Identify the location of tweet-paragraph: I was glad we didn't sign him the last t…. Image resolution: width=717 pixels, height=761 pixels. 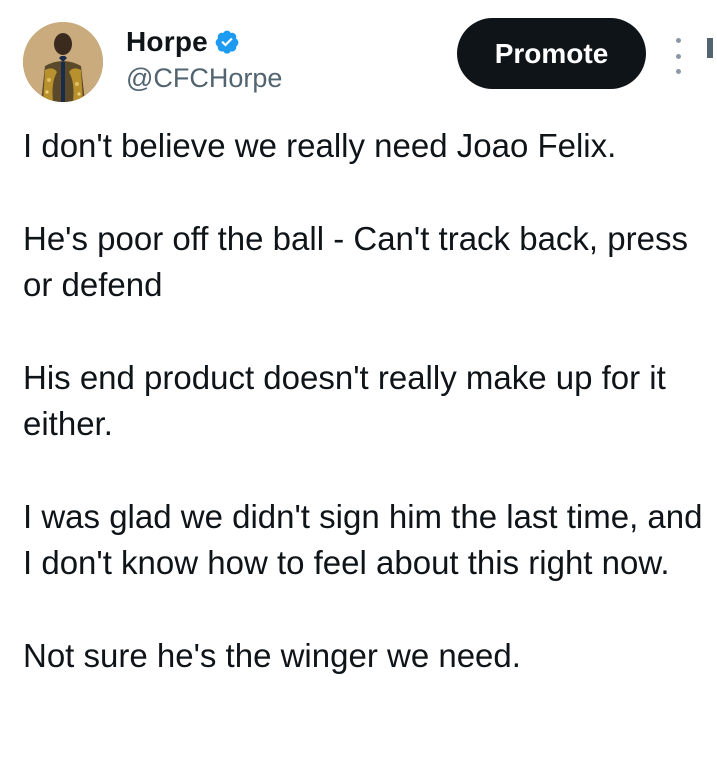
(363, 539).